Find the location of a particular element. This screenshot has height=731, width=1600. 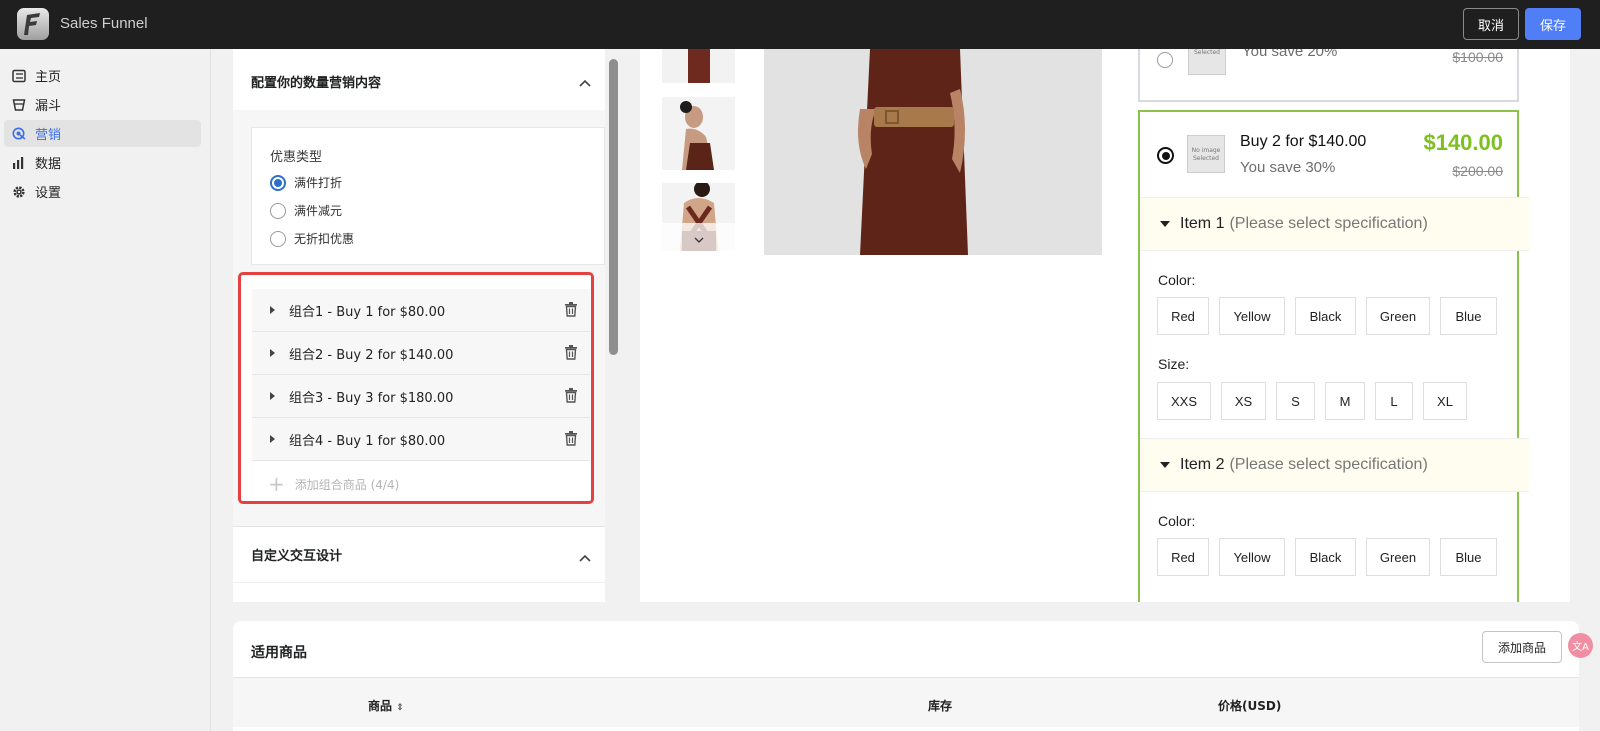

sort-icon: ⇕ is located at coordinates (400, 708).